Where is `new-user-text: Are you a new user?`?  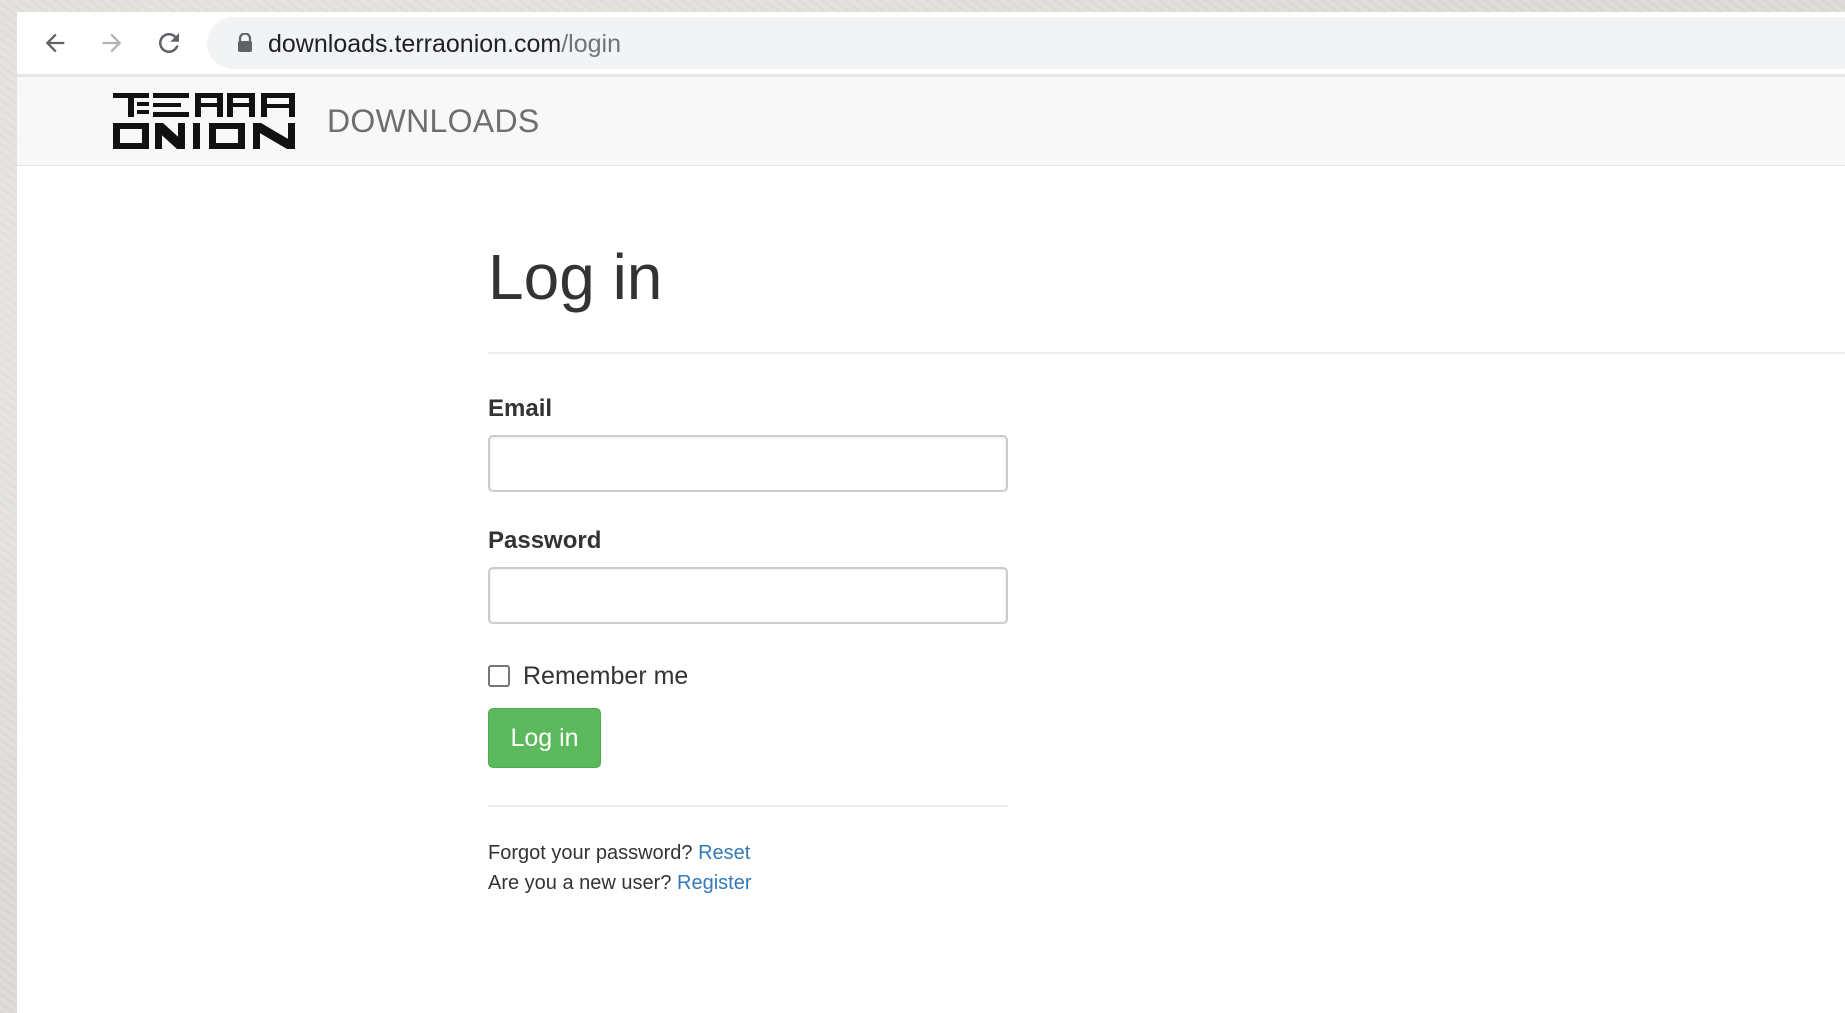
new-user-text: Are you a new user? is located at coordinates (580, 883).